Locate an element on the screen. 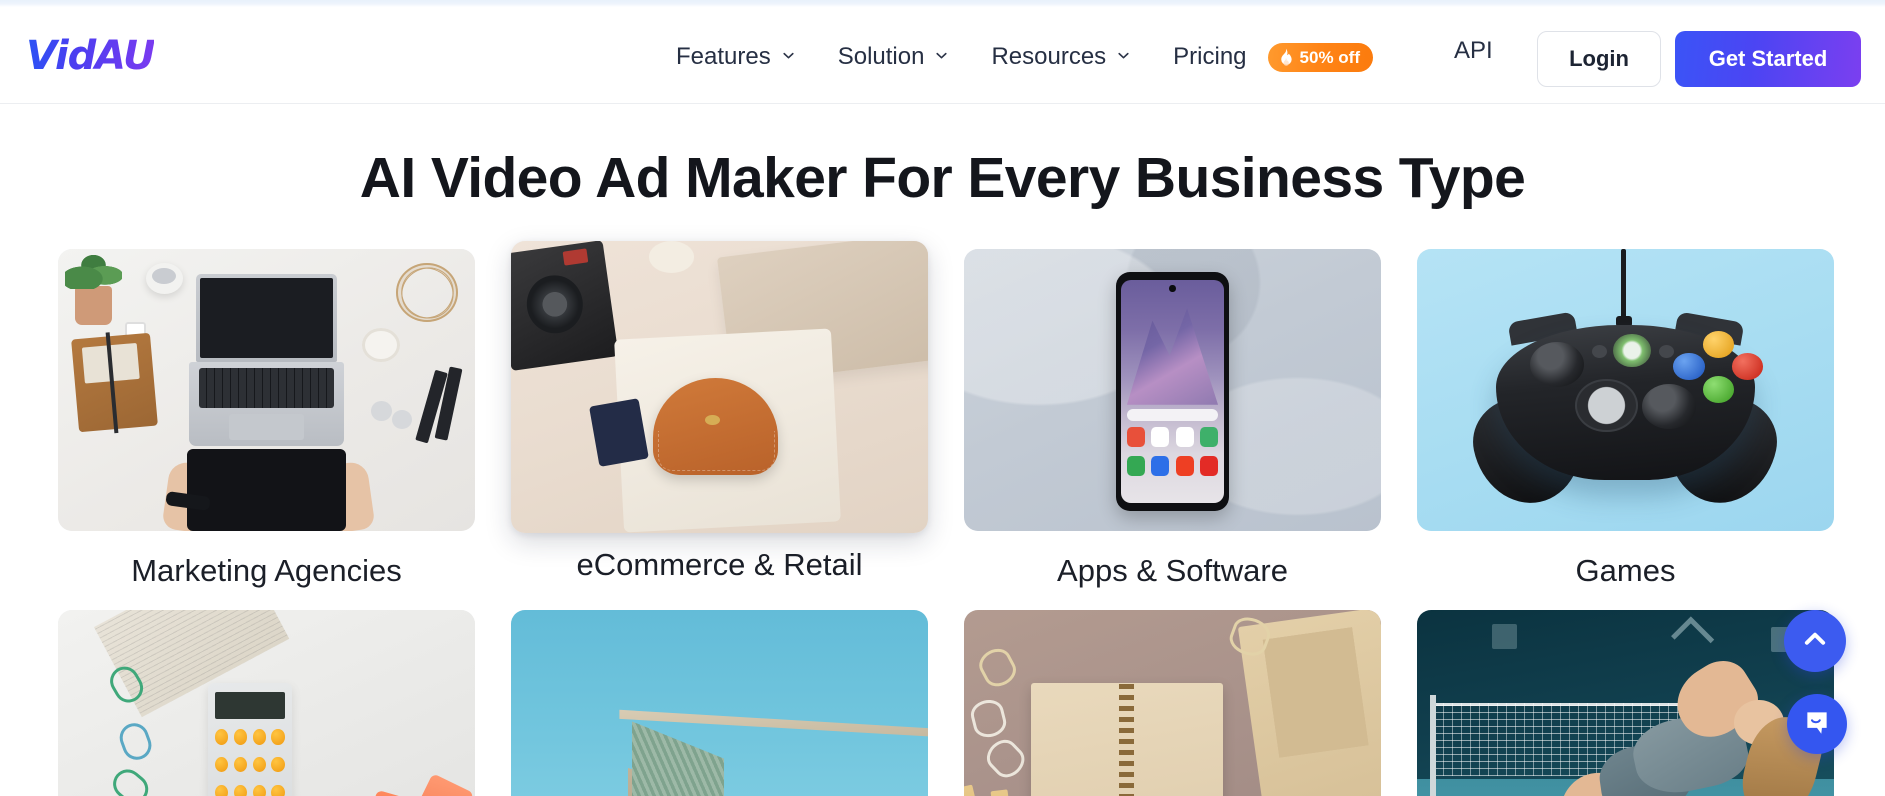 The width and height of the screenshot is (1885, 796). nav-item-pricing: Pricing 50% off is located at coordinates (1273, 57).